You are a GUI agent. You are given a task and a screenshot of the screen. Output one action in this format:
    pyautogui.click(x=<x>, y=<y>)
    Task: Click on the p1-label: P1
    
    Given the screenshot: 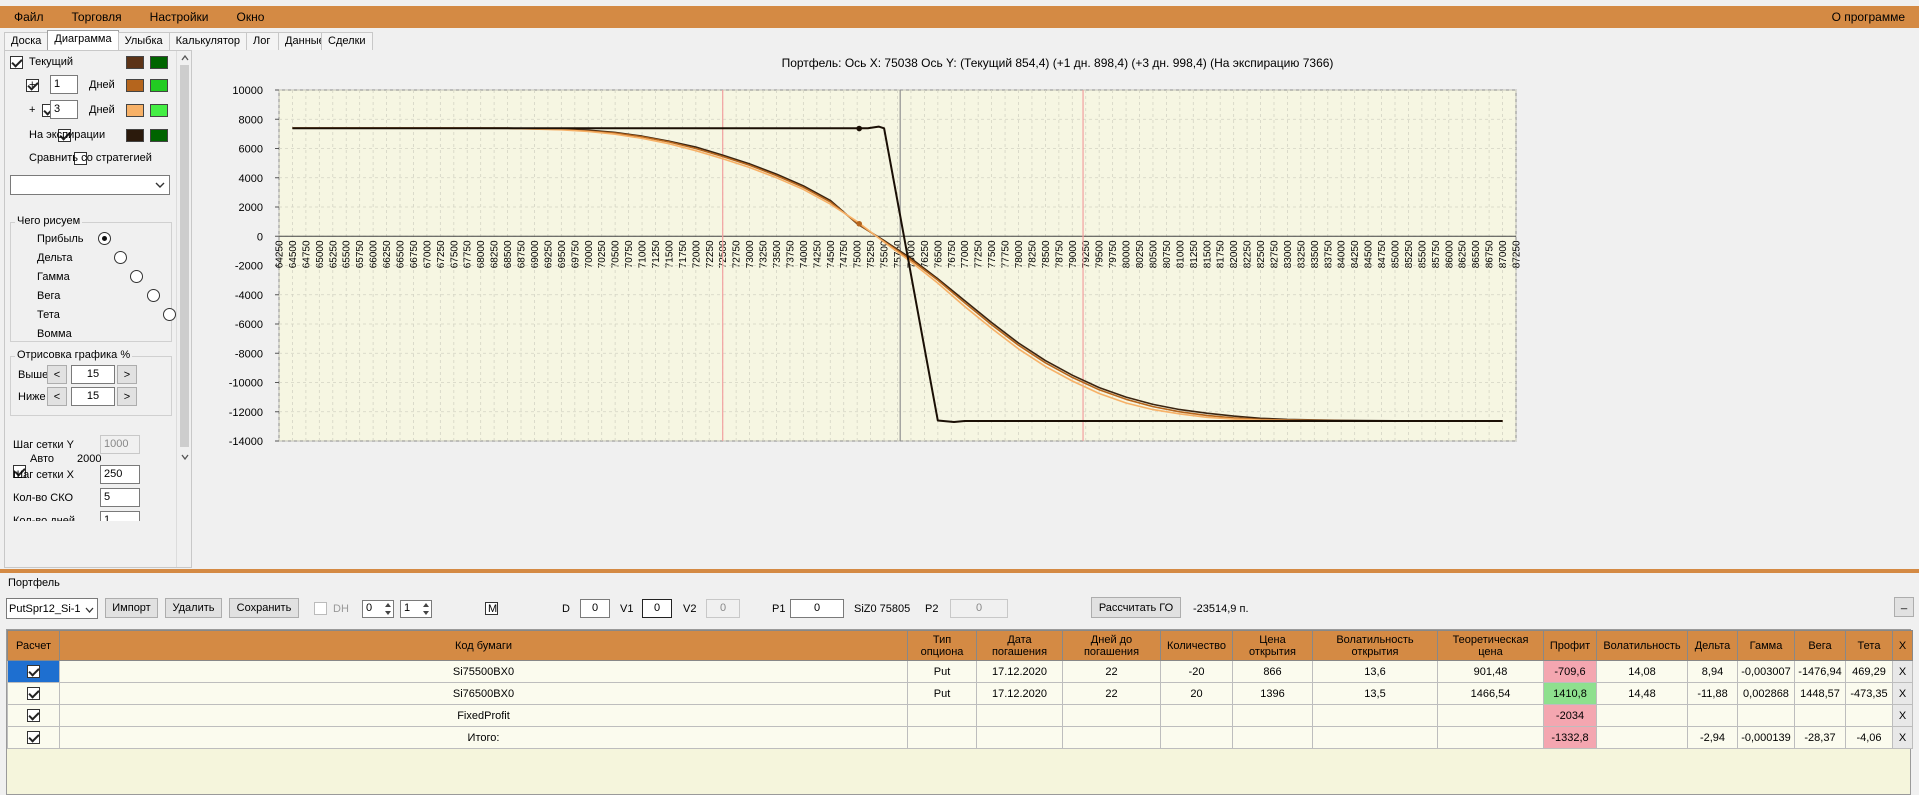 What is the action you would take?
    pyautogui.click(x=779, y=609)
    